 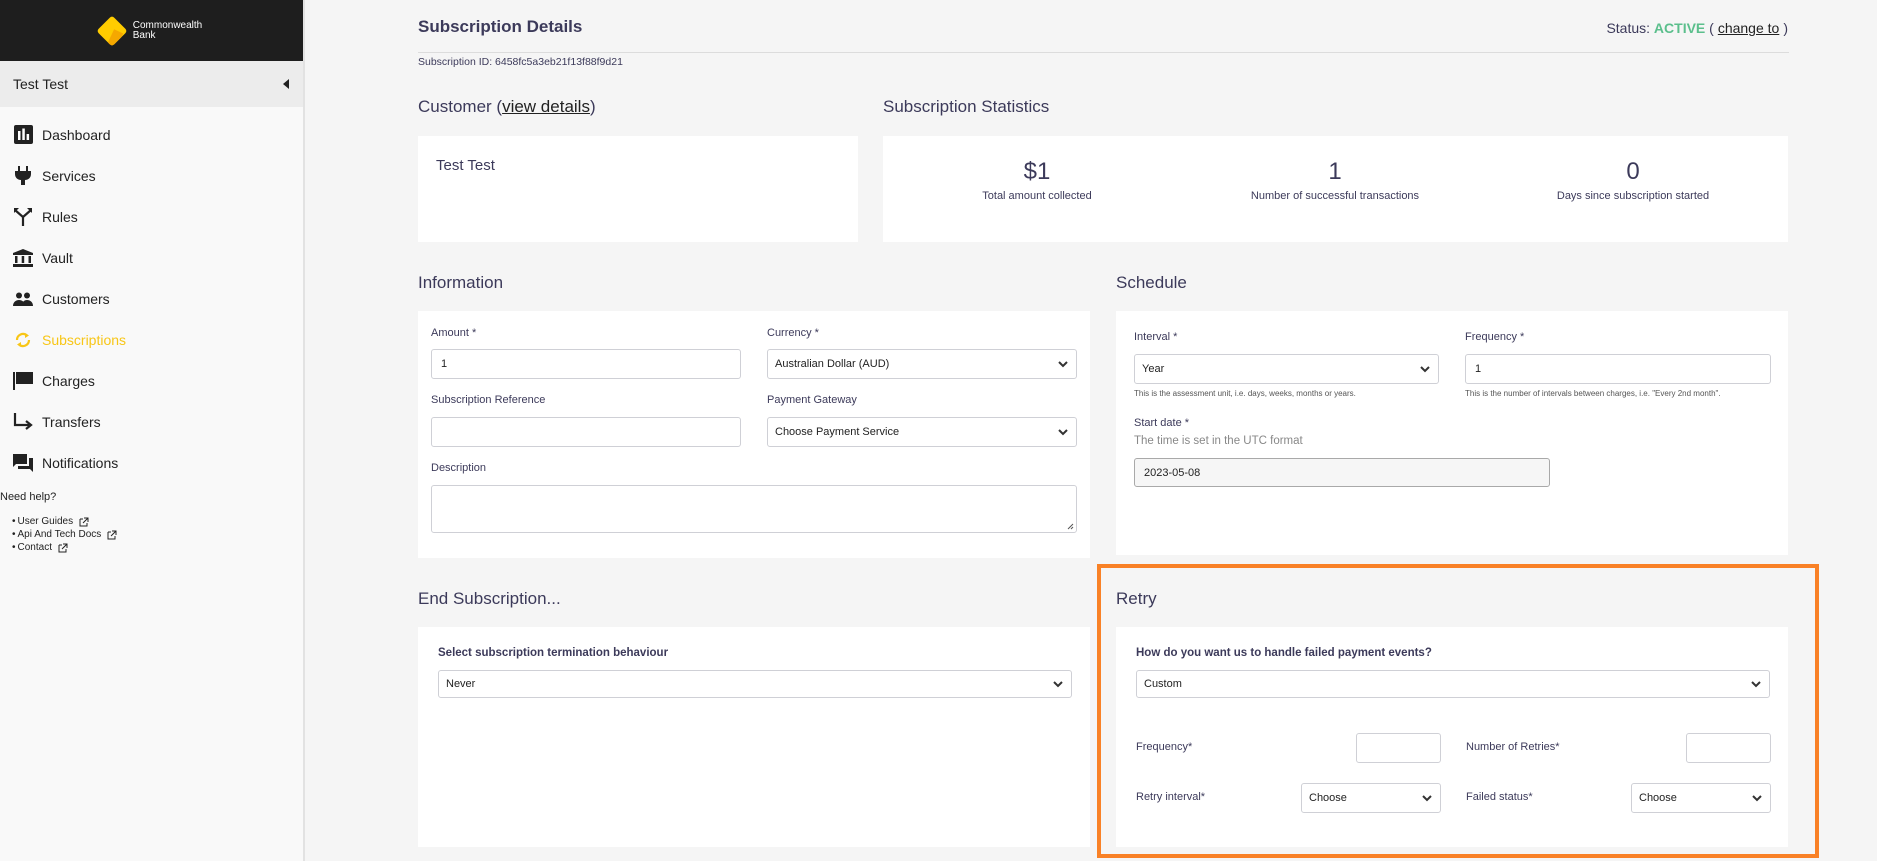 I want to click on status-label: Status:, so click(x=1628, y=28).